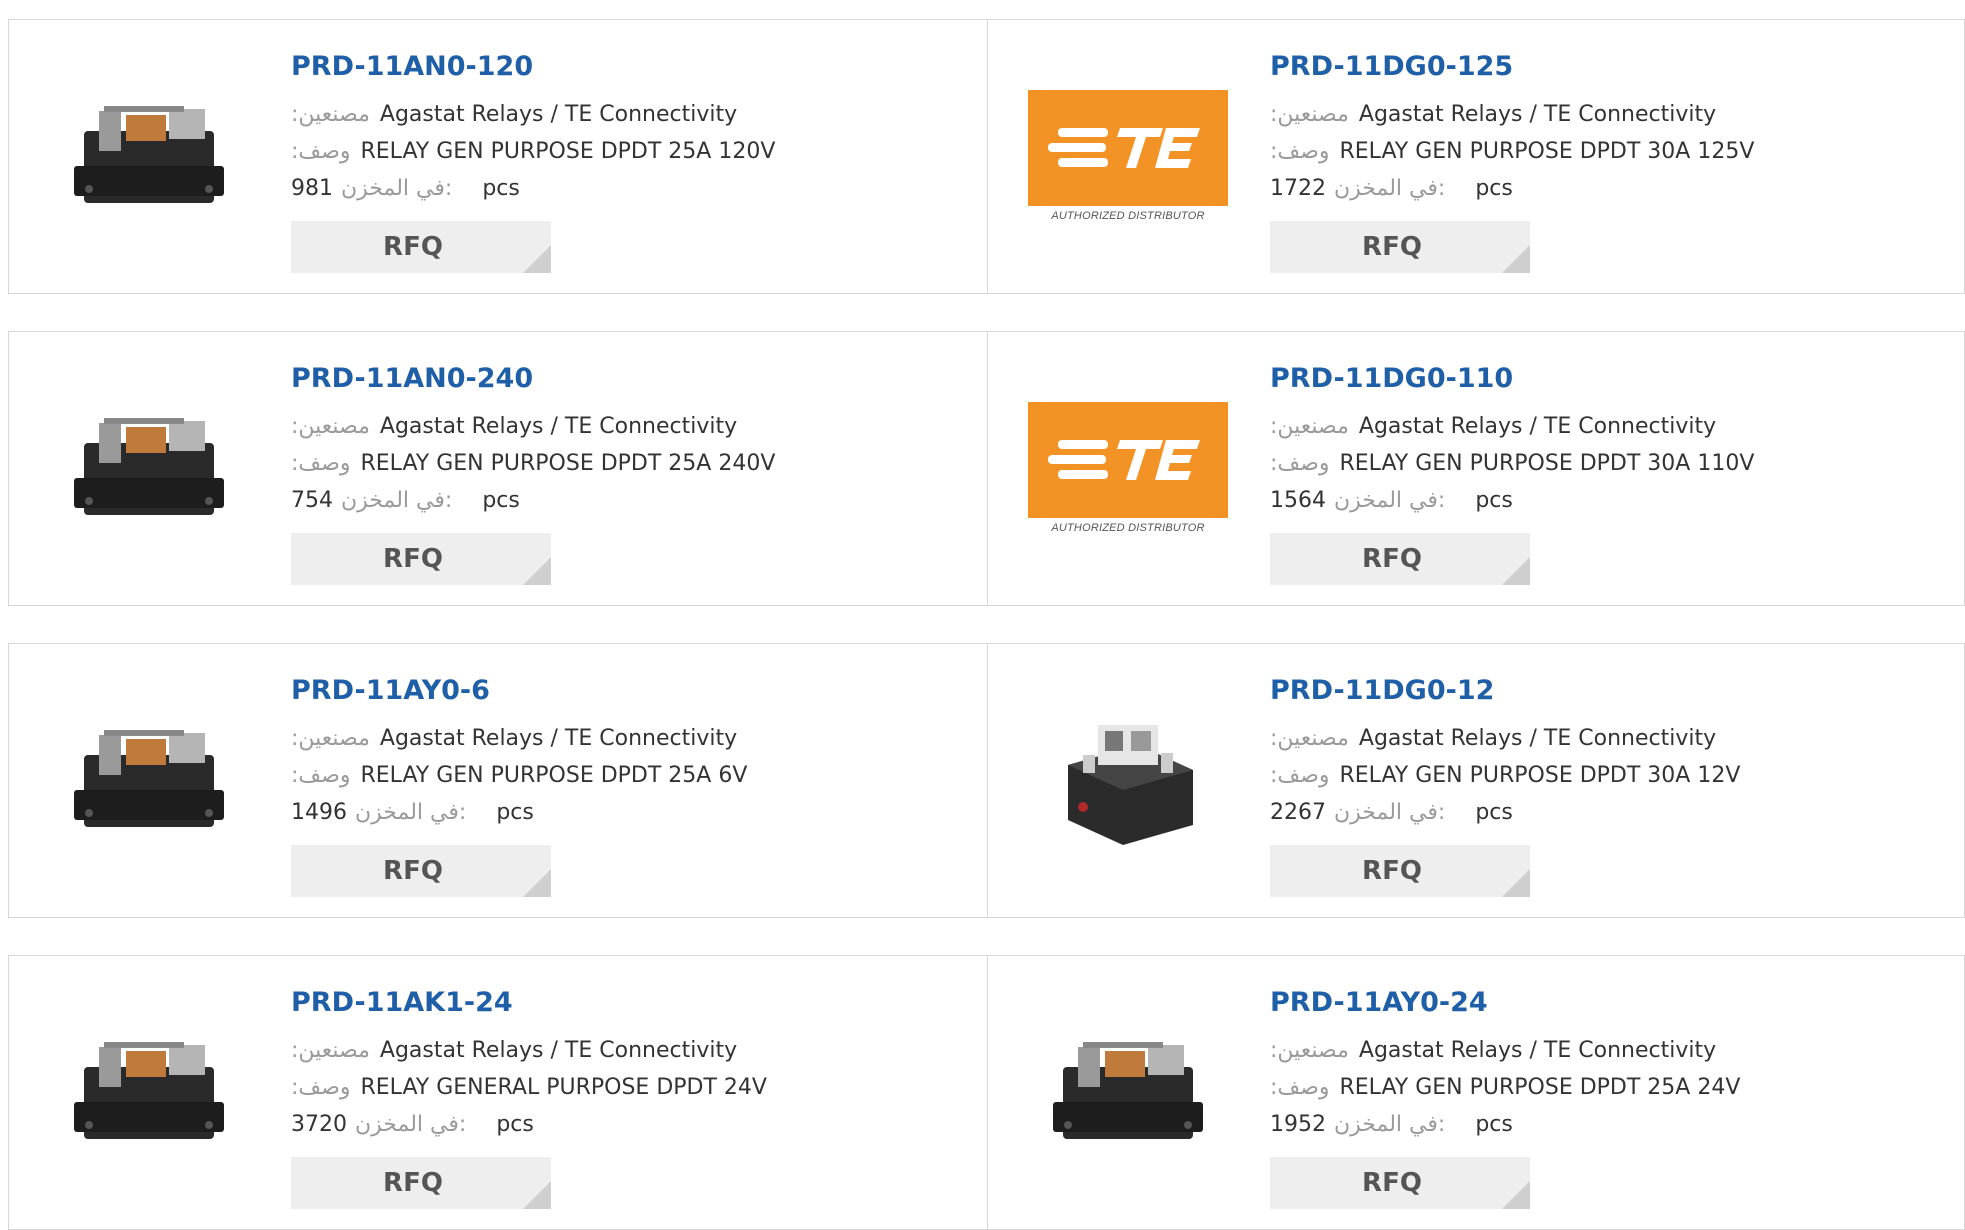 Image resolution: width=1965 pixels, height=1230 pixels. Describe the element at coordinates (412, 66) in the screenshot. I see `part-number-link: PRD-11AN0-120` at that location.